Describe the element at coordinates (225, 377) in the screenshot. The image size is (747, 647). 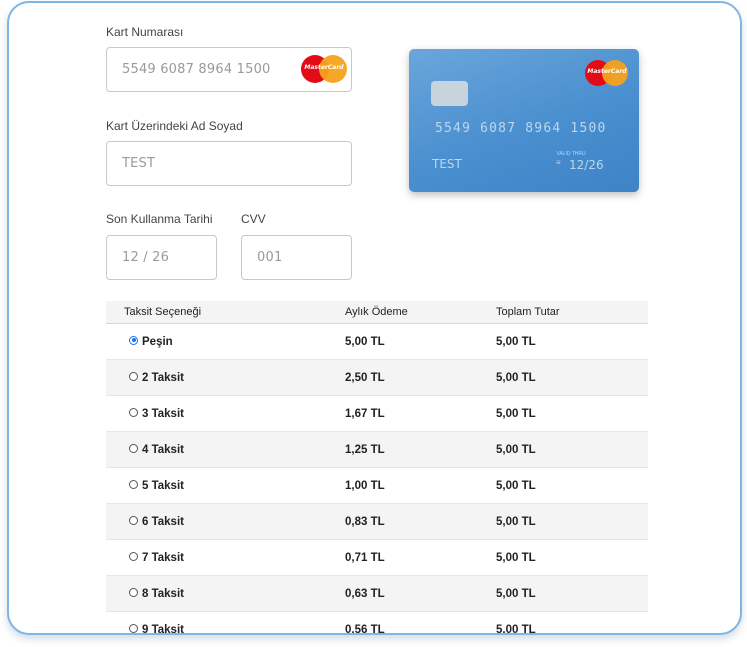
I see `installment-option-cell: 2 Taksit` at that location.